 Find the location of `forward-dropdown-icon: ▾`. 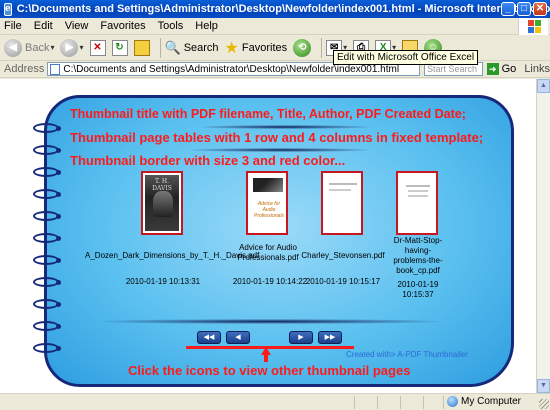

forward-dropdown-icon: ▾ is located at coordinates (81, 47).